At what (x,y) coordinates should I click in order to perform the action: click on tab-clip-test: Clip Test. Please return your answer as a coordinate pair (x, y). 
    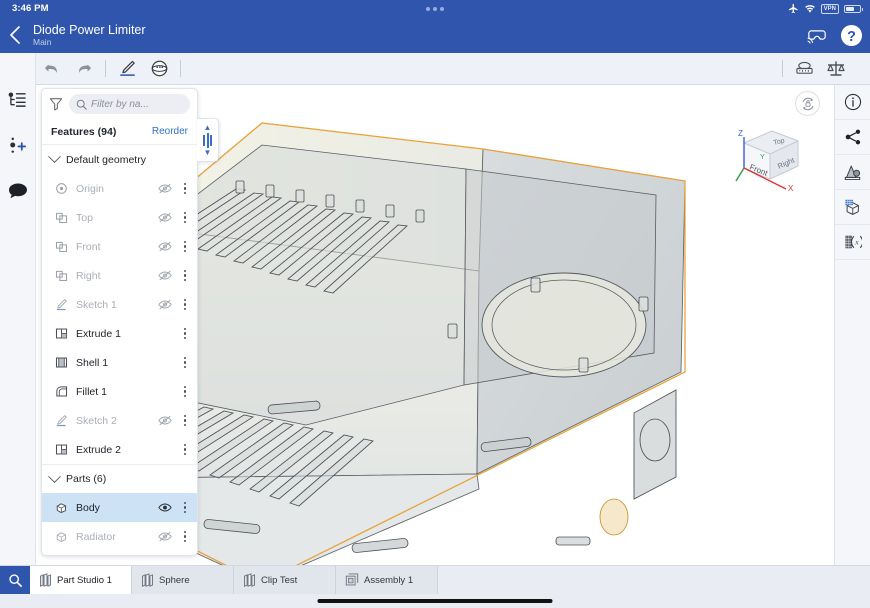
    Looking at the image, I should click on (285, 580).